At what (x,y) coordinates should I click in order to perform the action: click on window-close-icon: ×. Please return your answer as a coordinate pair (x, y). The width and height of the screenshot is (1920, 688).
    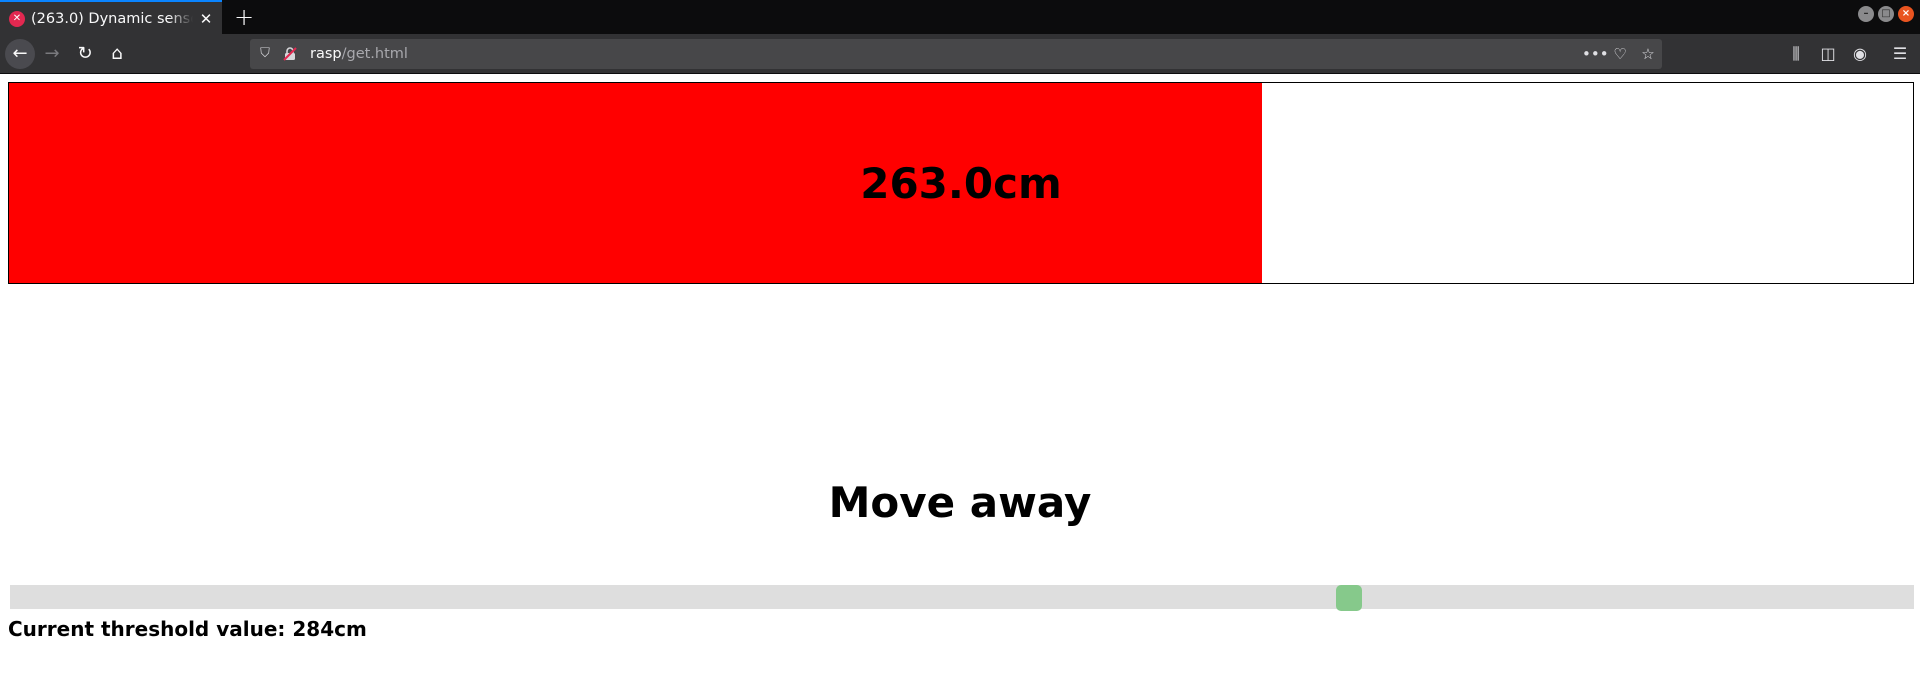
    Looking at the image, I should click on (1906, 14).